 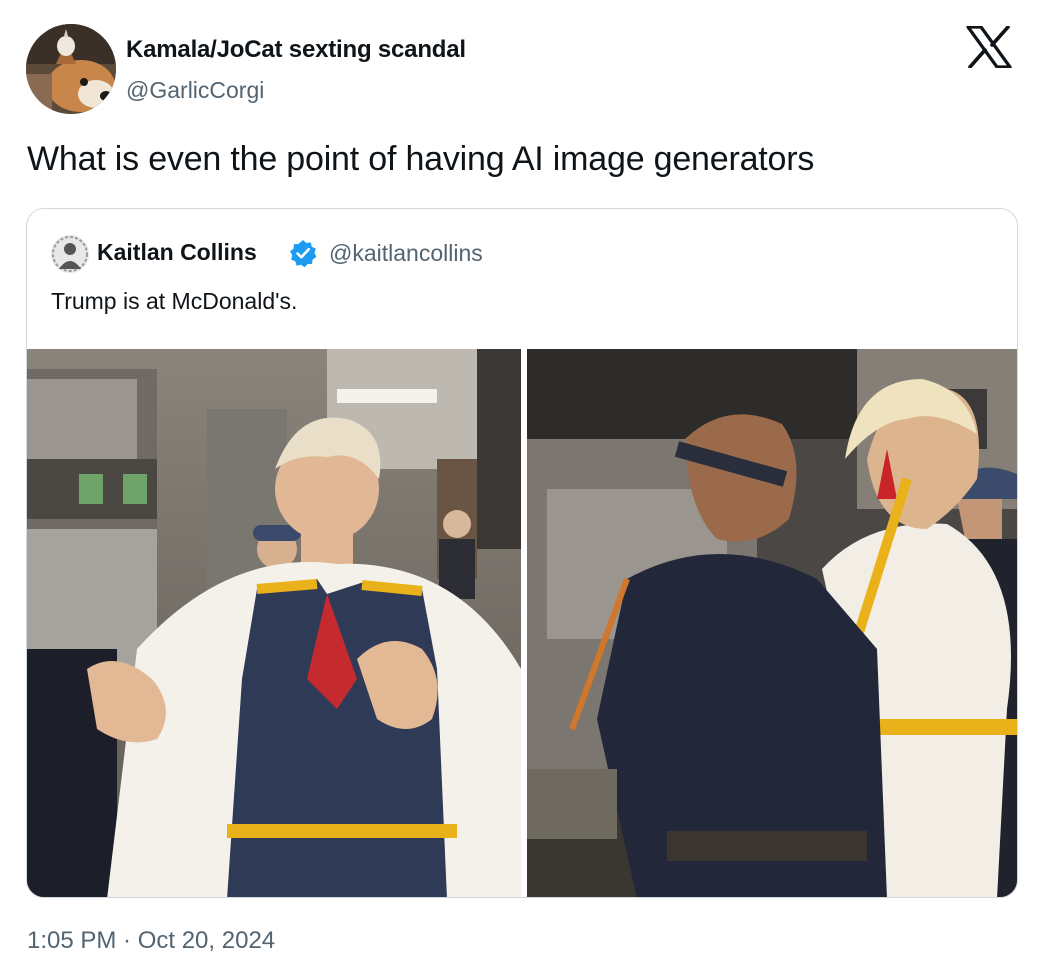 What do you see at coordinates (303, 253) in the screenshot?
I see `verified-badge-icon` at bounding box center [303, 253].